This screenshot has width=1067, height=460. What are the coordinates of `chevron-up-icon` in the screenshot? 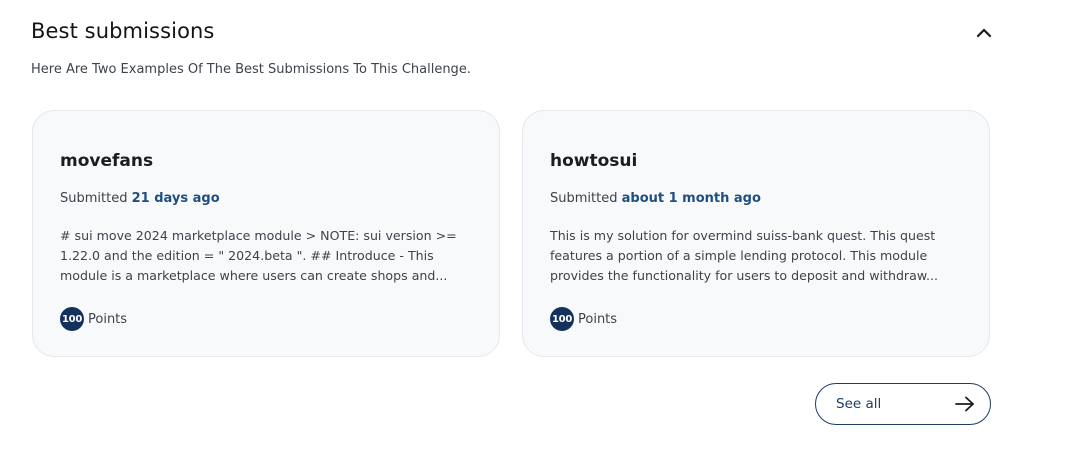 It's located at (984, 33).